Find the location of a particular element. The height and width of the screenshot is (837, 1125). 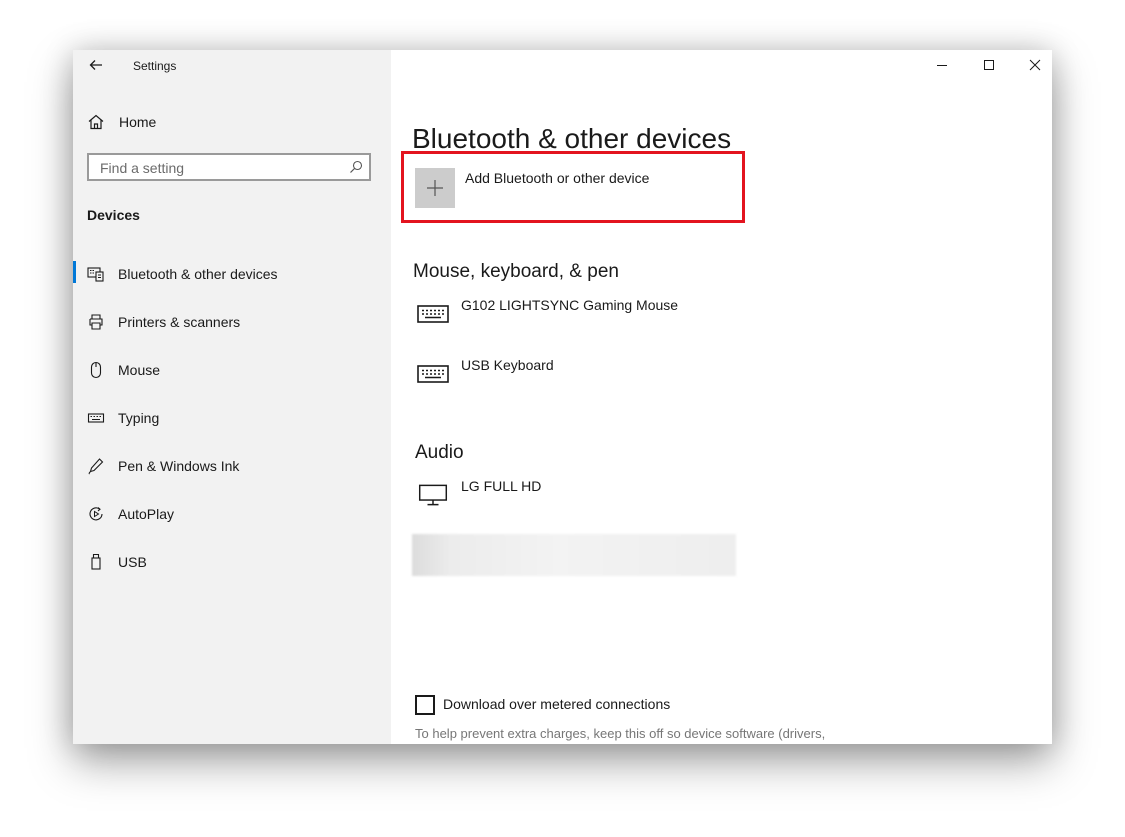

app-title: Settings is located at coordinates (155, 66).